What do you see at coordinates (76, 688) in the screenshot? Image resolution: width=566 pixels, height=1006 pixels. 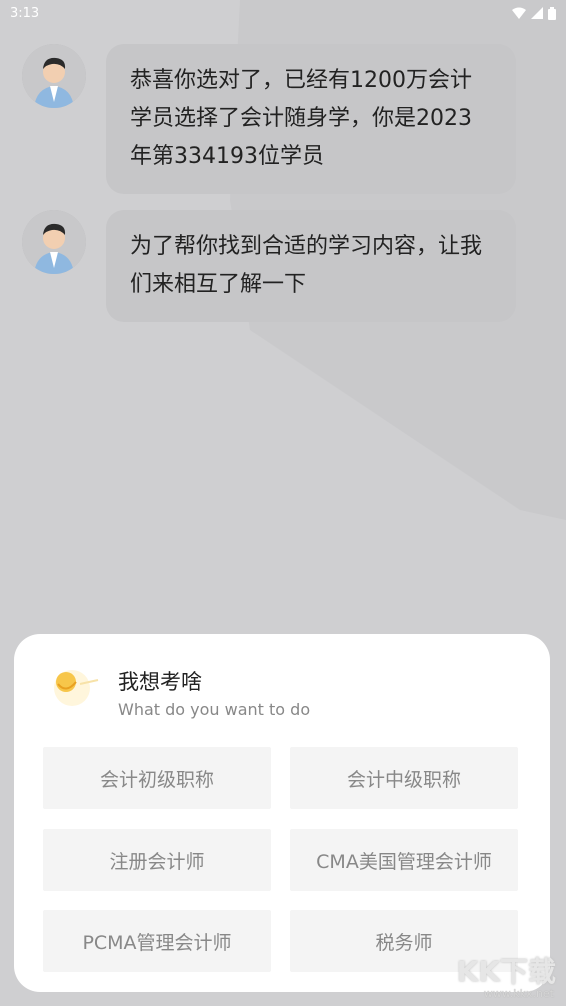 I see `lightbulb-icon` at bounding box center [76, 688].